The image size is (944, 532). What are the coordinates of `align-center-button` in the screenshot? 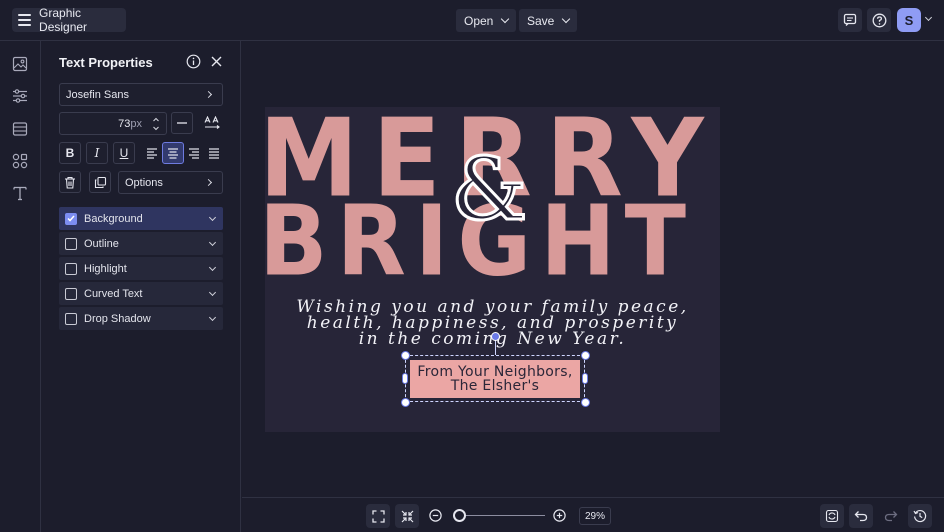 It's located at (173, 153).